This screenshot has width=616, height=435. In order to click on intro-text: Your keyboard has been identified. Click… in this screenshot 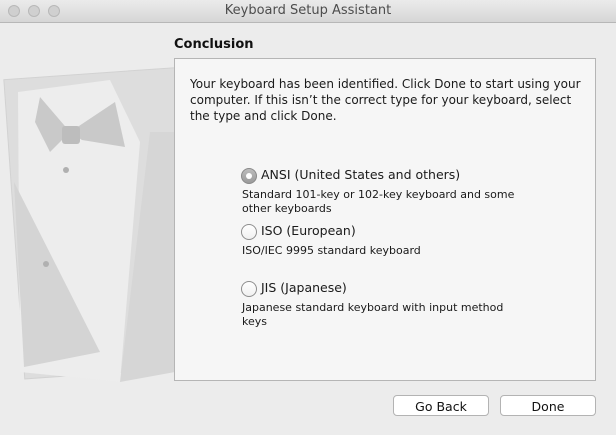, I will do `click(385, 100)`.